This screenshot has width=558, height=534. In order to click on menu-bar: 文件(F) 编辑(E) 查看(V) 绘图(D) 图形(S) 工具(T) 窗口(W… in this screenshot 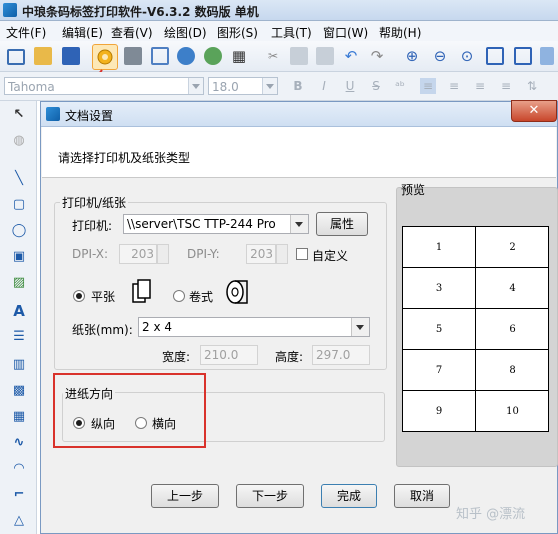, I will do `click(279, 31)`.